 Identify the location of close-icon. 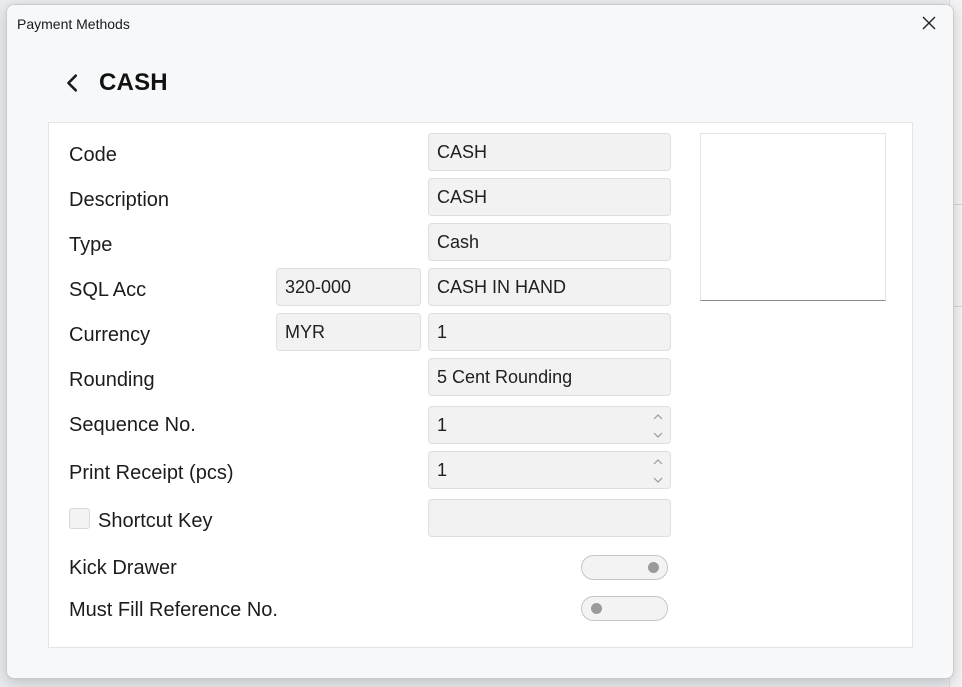
(929, 23).